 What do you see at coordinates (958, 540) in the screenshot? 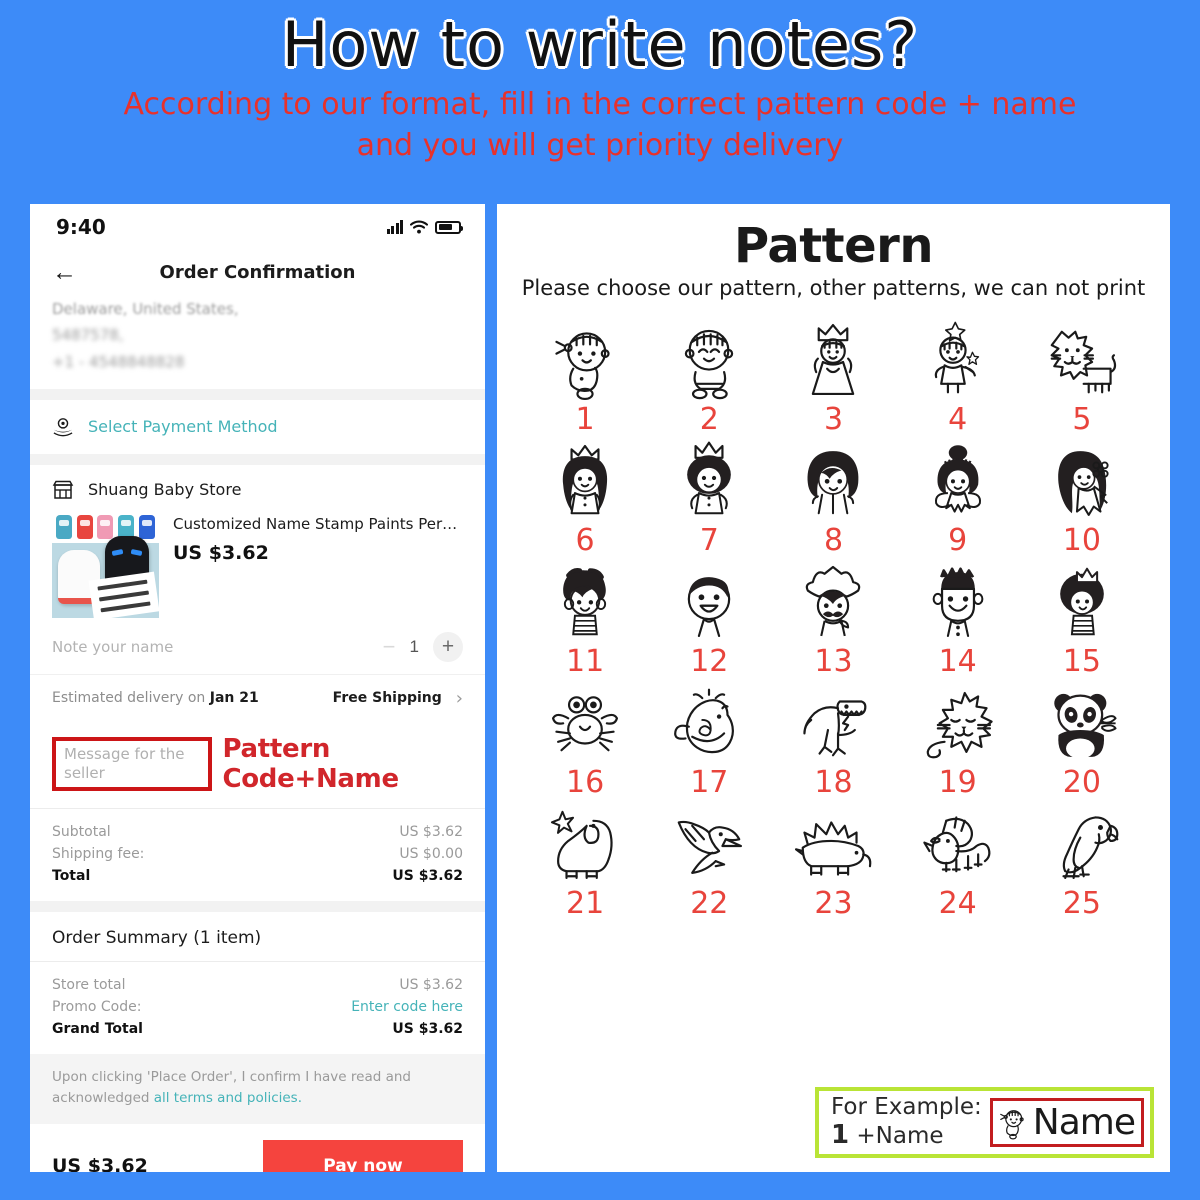
I see `pattern-number: 9` at bounding box center [958, 540].